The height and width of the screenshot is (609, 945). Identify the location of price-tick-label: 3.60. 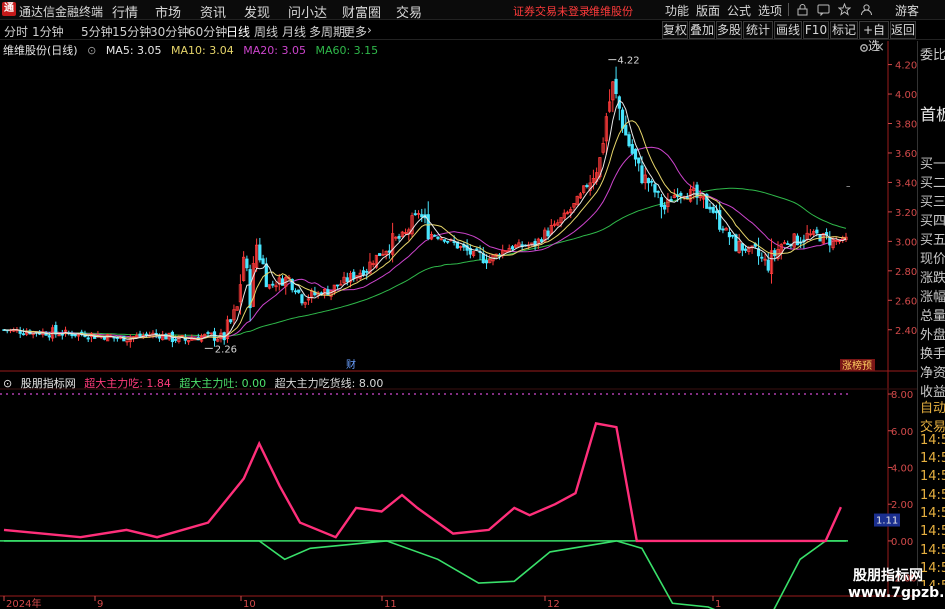
(906, 154).